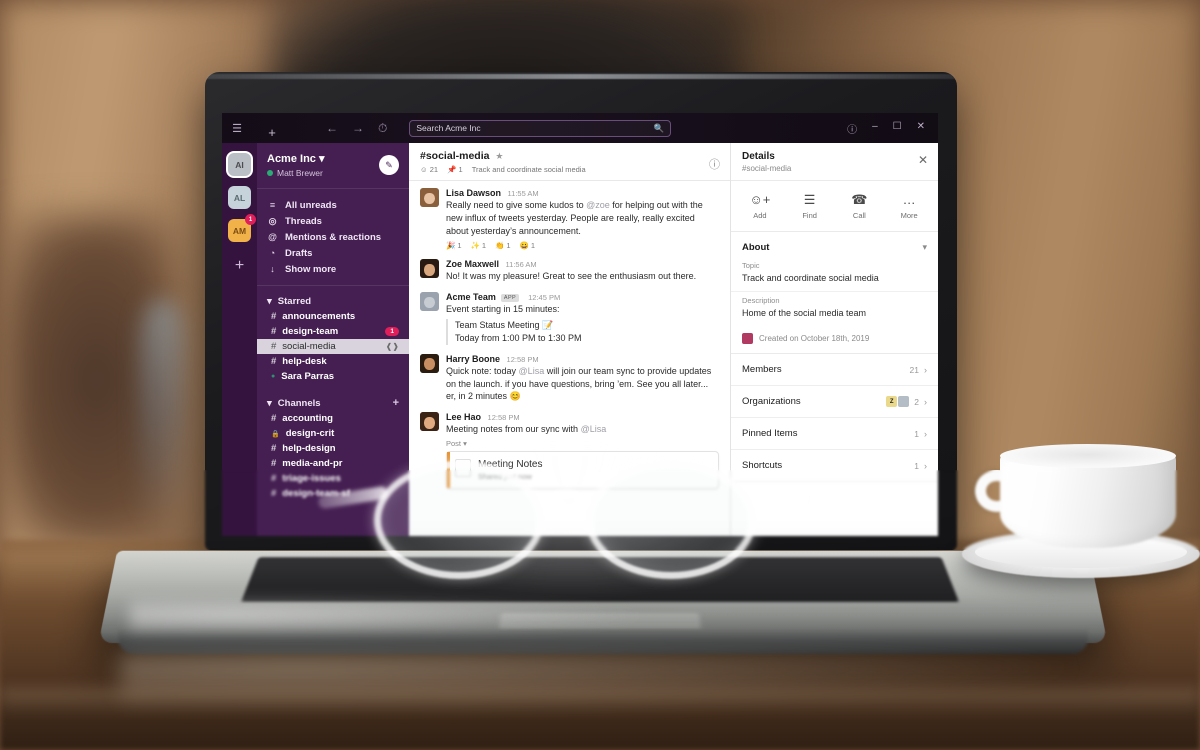 This screenshot has height=750, width=1200. I want to click on reaction: 👏 1, so click(503, 245).